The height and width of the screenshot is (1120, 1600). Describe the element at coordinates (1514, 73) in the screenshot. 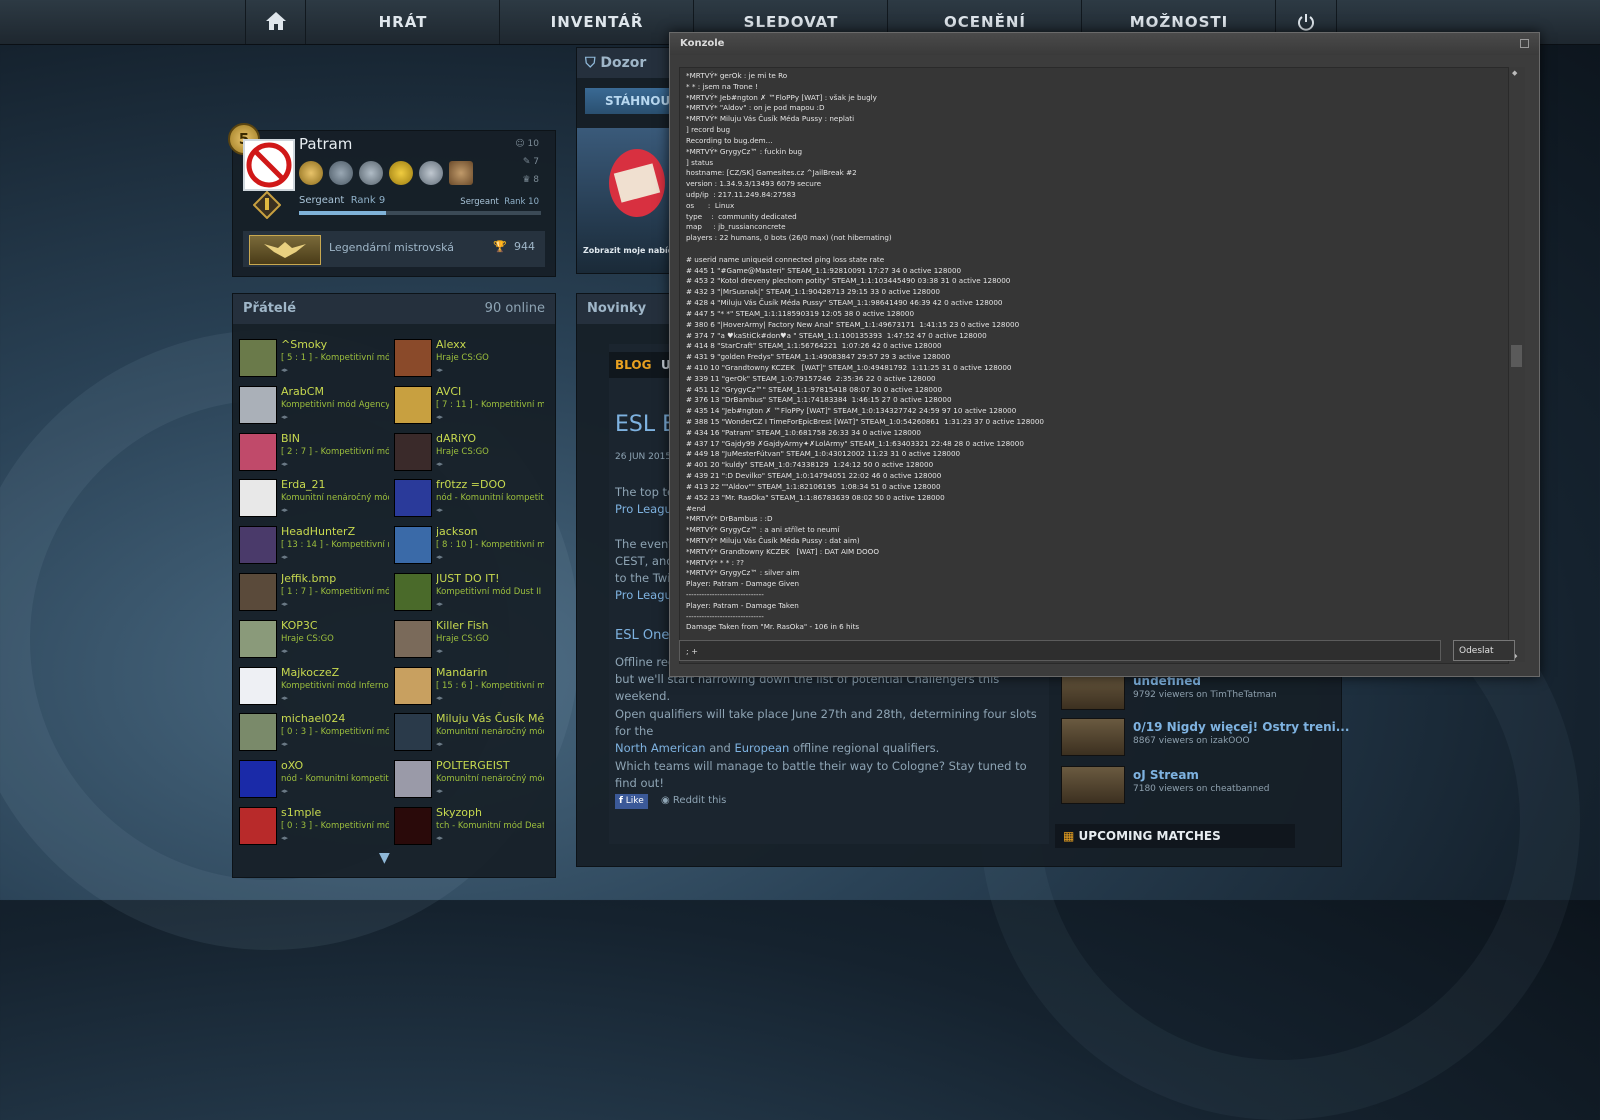

I see `scroll-up-icon: ◆` at that location.